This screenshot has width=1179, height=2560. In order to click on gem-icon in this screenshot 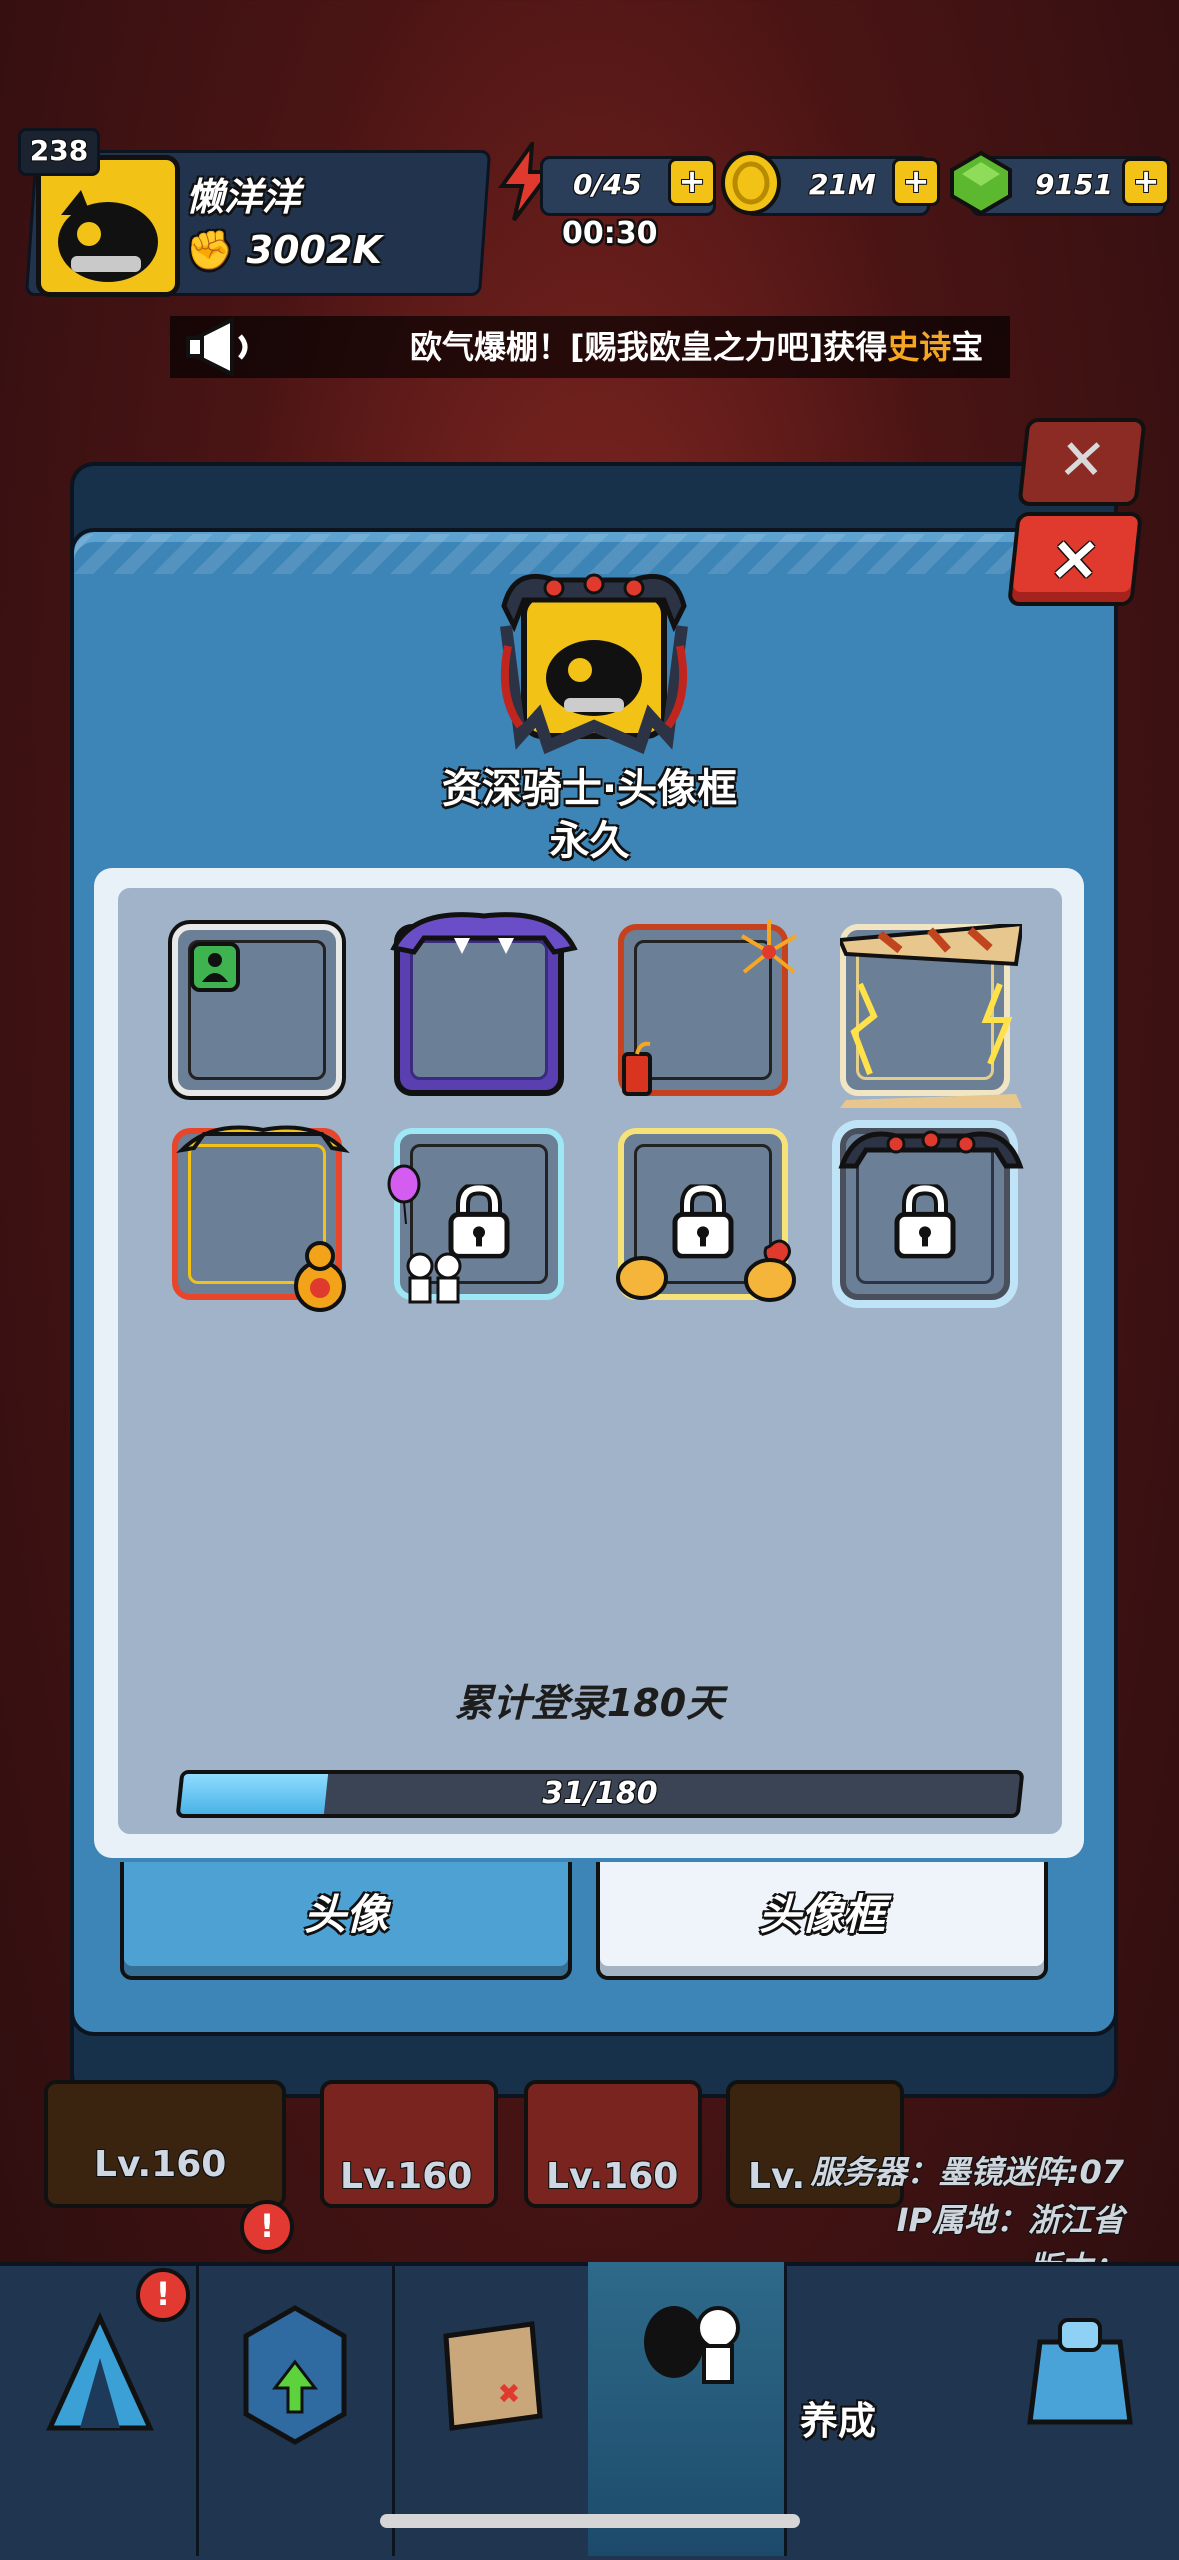, I will do `click(981, 183)`.